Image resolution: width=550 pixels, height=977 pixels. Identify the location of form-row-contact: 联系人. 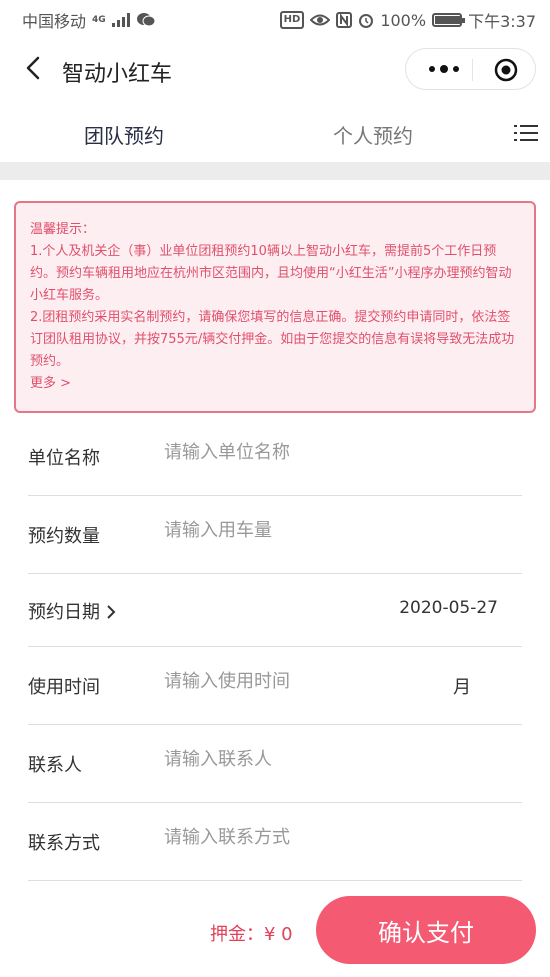
(275, 764).